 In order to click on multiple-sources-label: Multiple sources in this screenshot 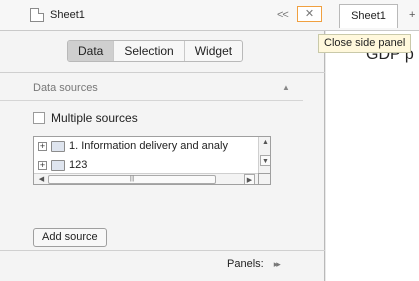, I will do `click(94, 118)`.